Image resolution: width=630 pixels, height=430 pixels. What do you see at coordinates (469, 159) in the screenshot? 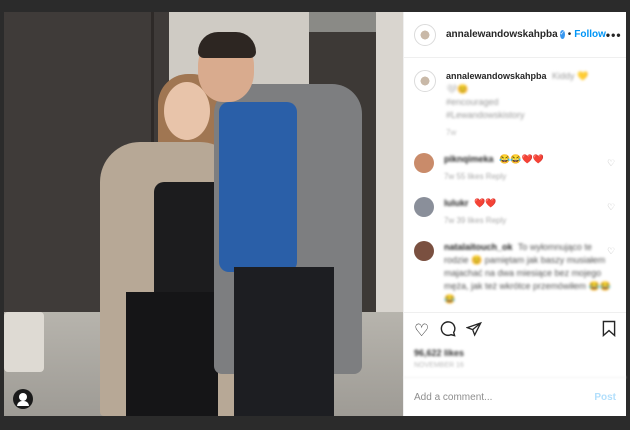
I see `comment-username: piknqimeka` at bounding box center [469, 159].